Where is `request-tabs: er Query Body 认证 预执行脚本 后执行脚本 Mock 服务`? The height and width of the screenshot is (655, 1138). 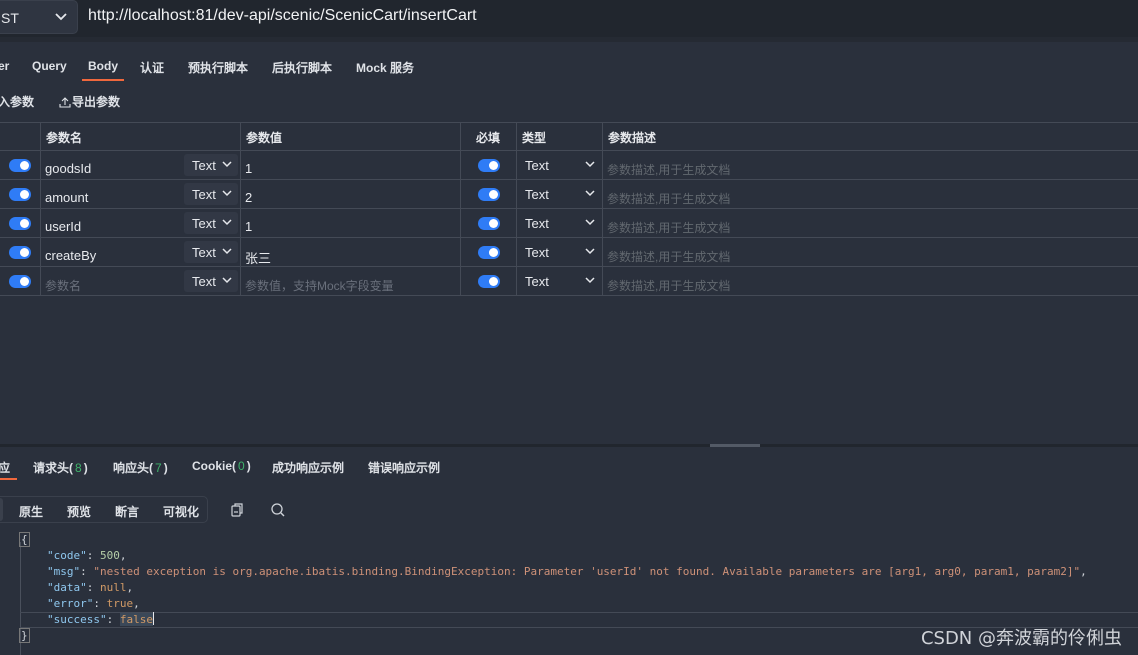 request-tabs: er Query Body 认证 预执行脚本 后执行脚本 Mock 服务 is located at coordinates (569, 62).